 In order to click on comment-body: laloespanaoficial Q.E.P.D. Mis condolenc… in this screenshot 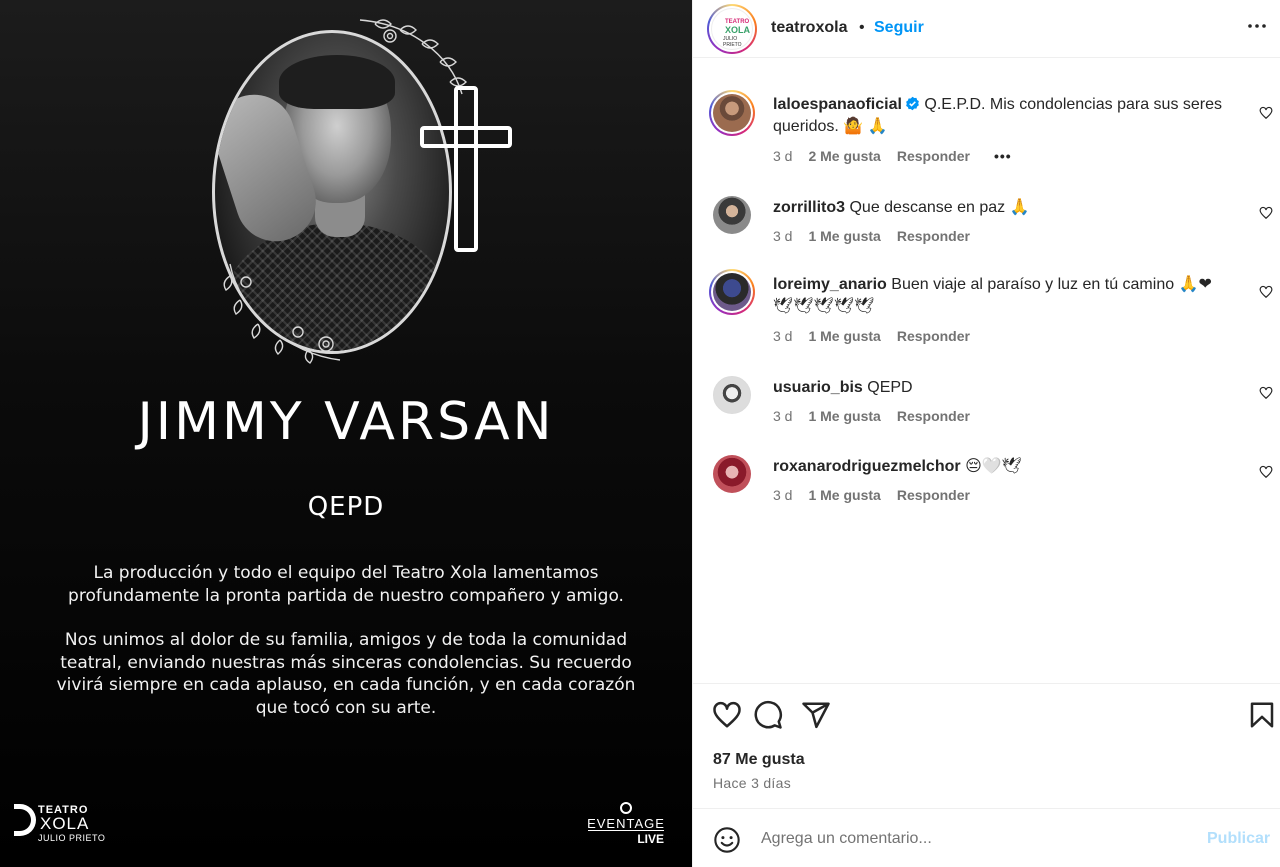, I will do `click(1004, 116)`.